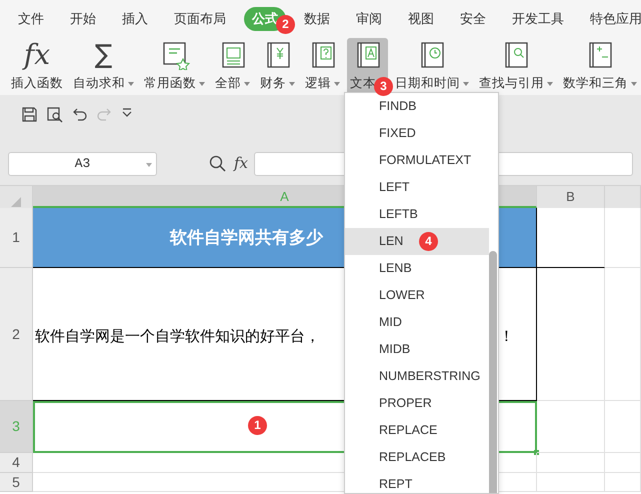 The width and height of the screenshot is (641, 494). I want to click on menu-tab: 视图, so click(421, 19).